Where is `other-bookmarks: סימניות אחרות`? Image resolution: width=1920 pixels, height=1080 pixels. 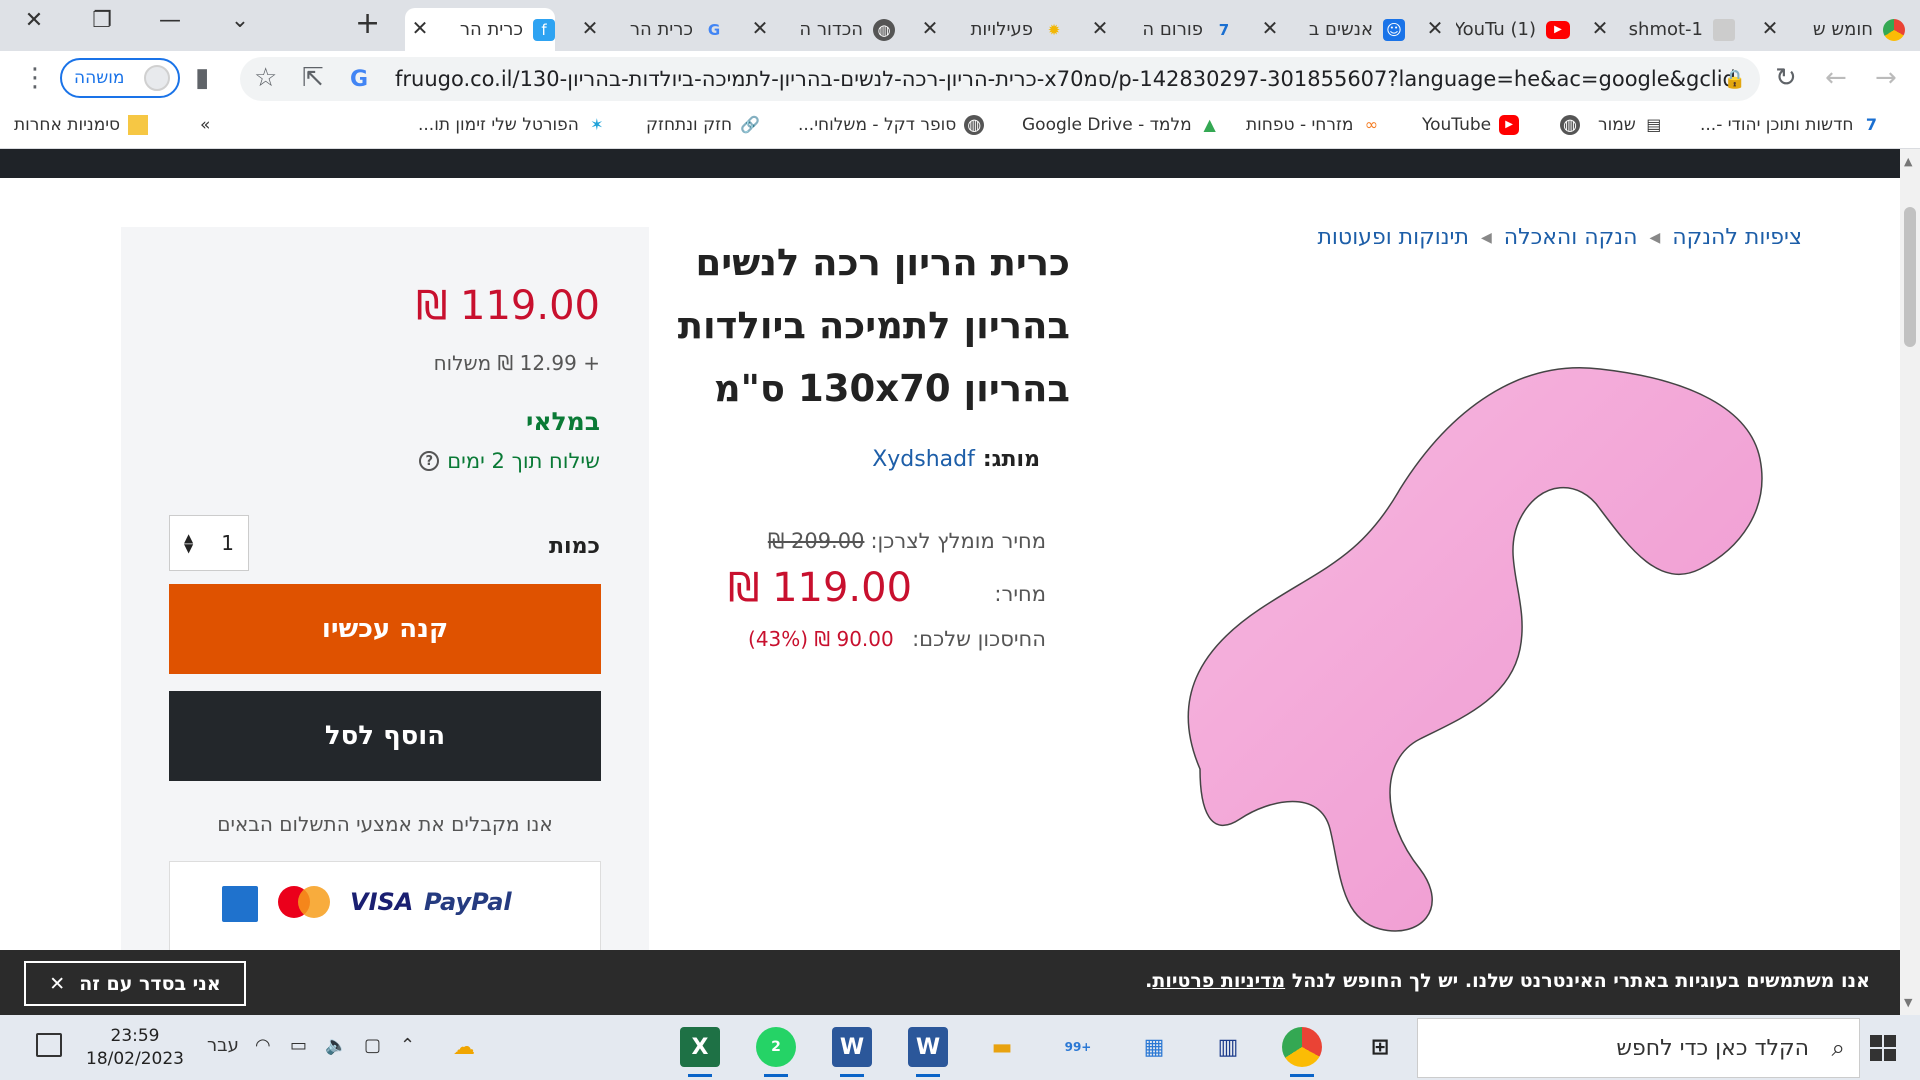
other-bookmarks: סימניות אחרות is located at coordinates (81, 125).